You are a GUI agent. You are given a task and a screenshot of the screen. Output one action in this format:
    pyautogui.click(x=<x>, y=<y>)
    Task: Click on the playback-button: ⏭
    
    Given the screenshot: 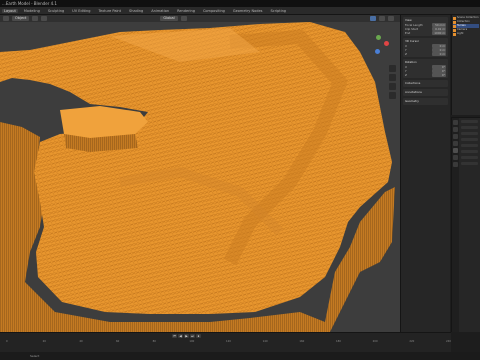 What is the action you would take?
    pyautogui.click(x=192, y=336)
    